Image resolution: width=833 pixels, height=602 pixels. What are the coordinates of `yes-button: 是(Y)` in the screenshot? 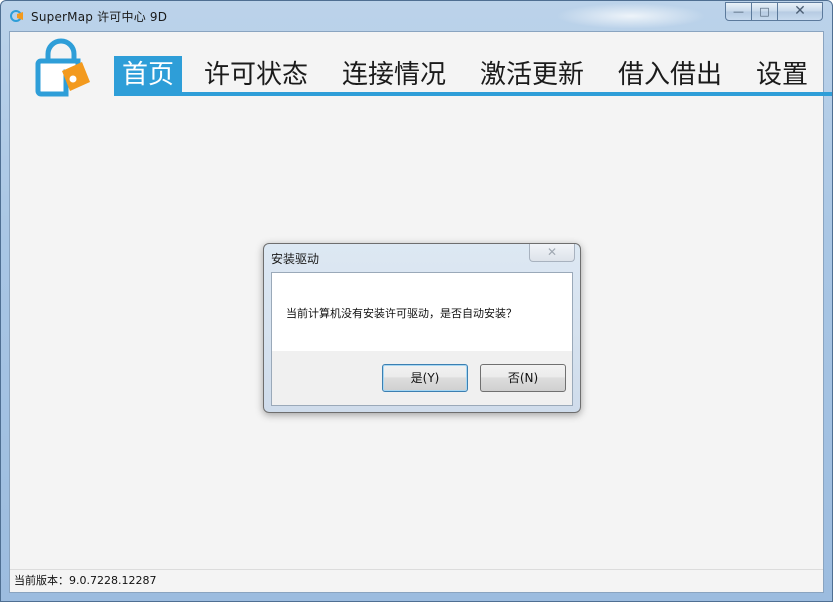 It's located at (425, 378).